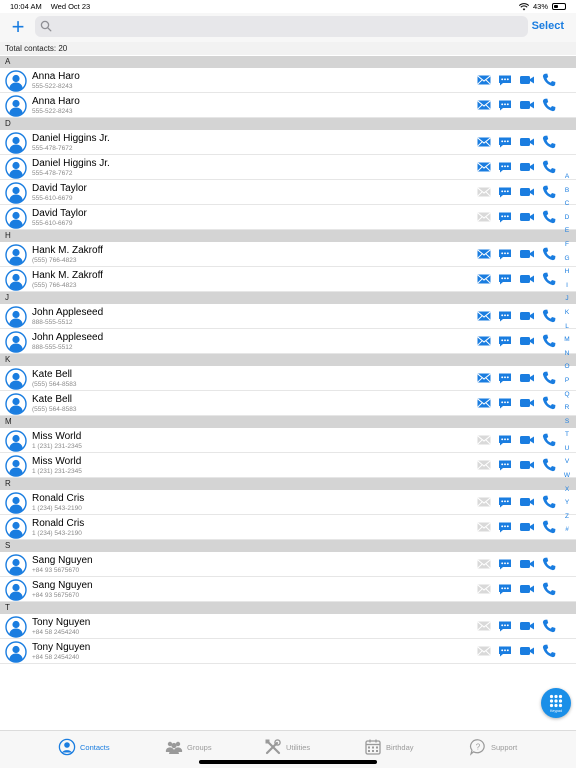  I want to click on tab-utilities: Utilities, so click(287, 747).